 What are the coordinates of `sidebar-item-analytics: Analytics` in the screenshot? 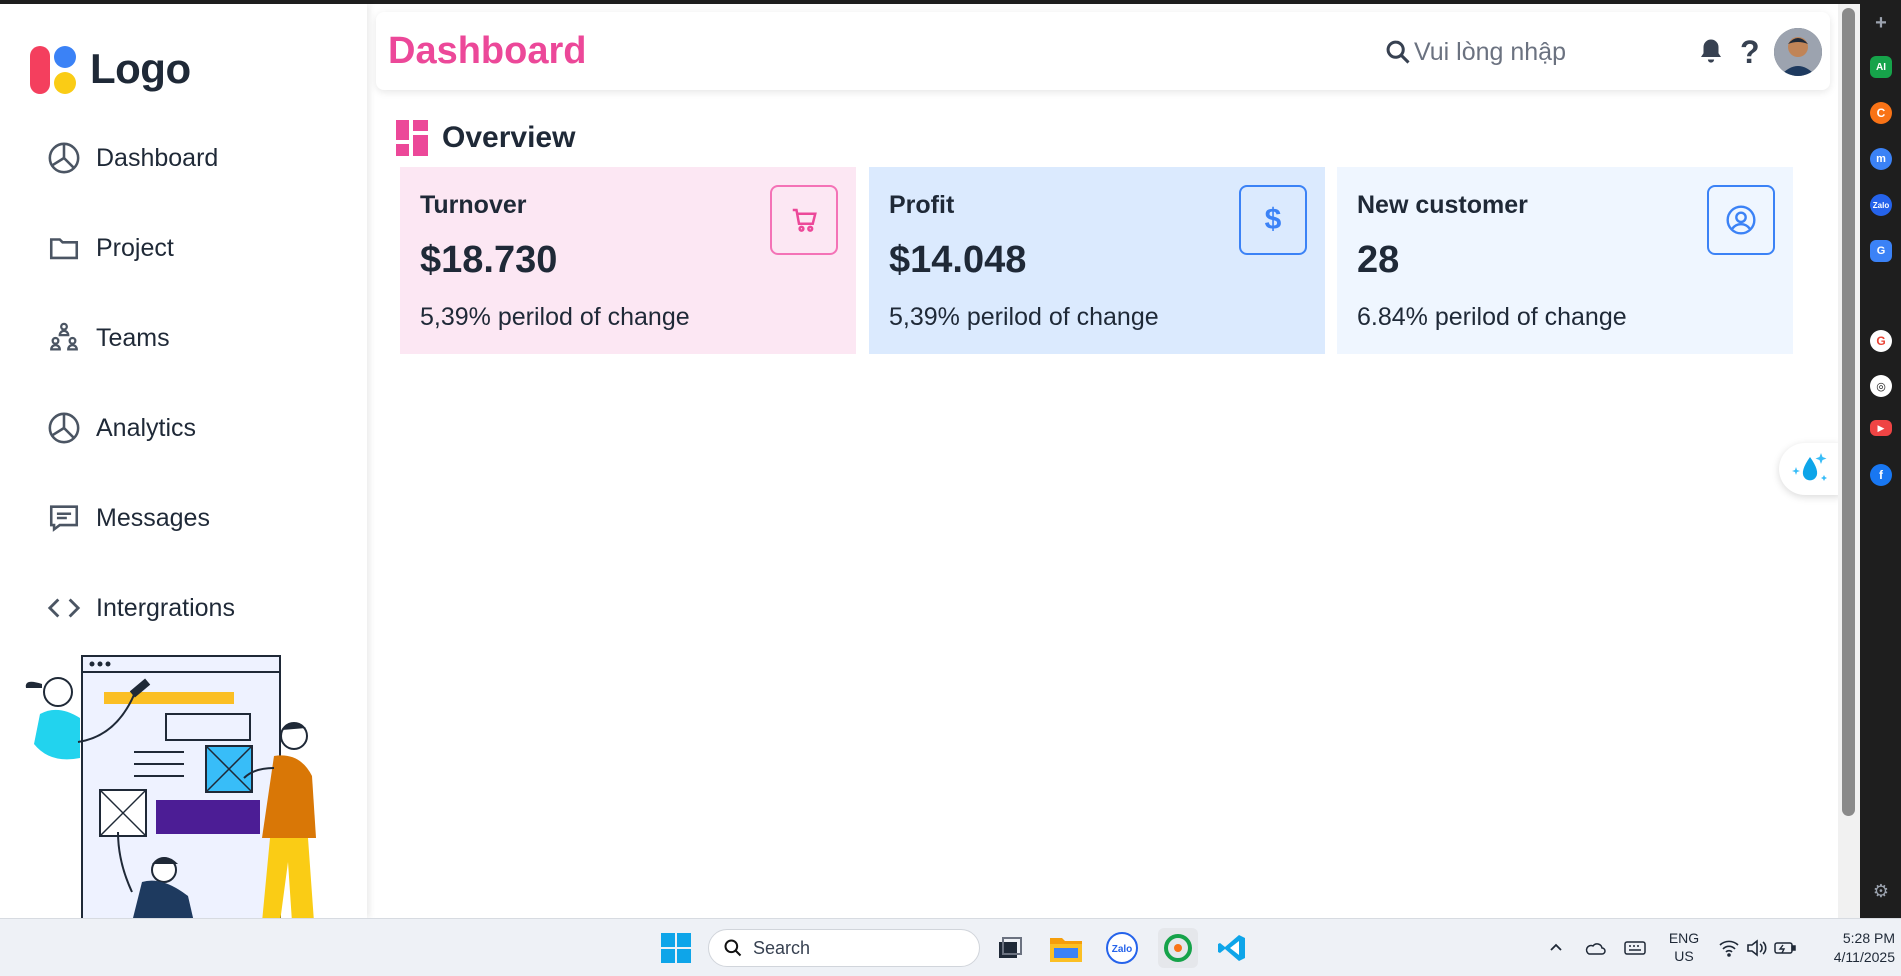 It's located at (196, 428).